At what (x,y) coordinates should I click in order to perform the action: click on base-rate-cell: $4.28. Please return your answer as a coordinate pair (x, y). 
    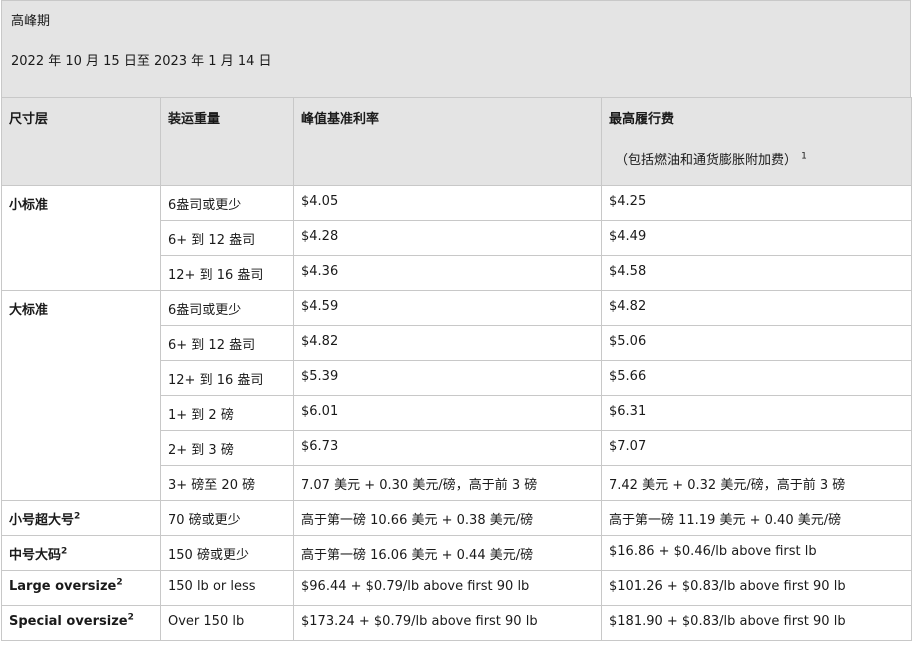
    Looking at the image, I should click on (447, 238).